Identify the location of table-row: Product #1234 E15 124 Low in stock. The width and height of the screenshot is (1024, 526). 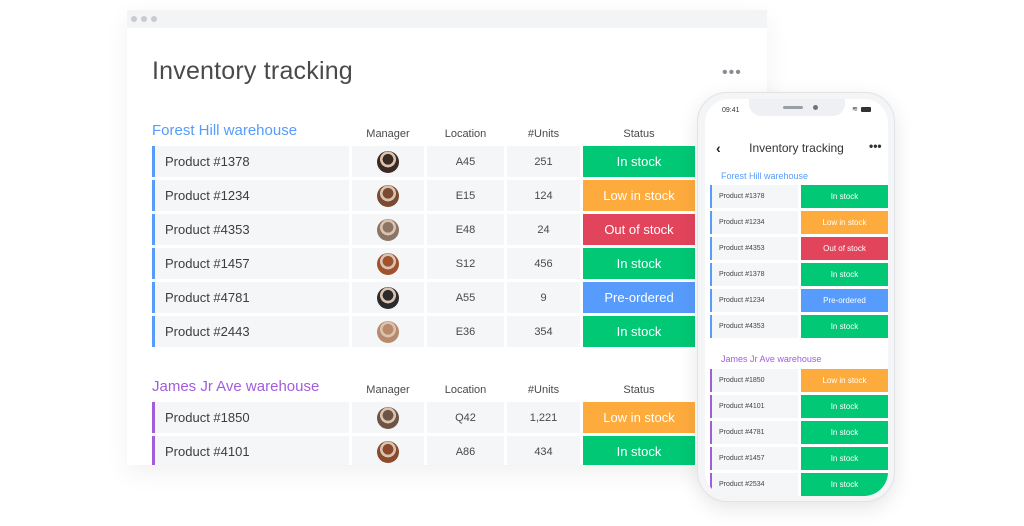
(459, 195).